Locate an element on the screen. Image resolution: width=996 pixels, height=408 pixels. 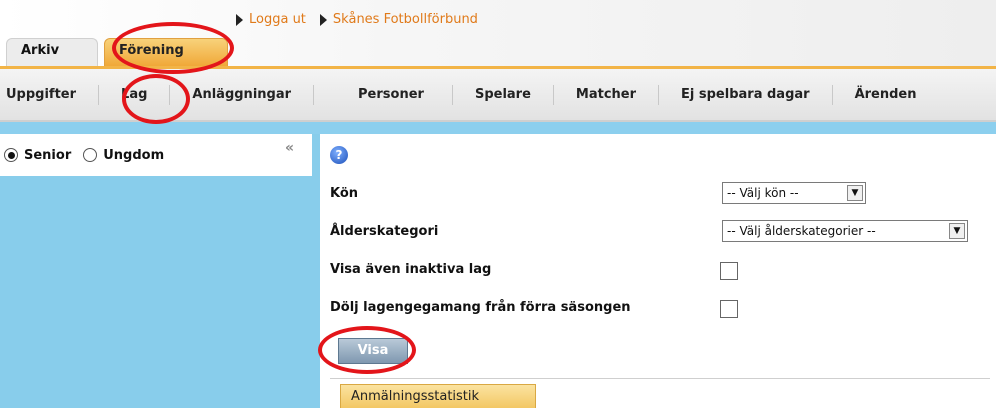
tab-anmalningsstatistik: Anmälningsstatistik is located at coordinates (438, 396).